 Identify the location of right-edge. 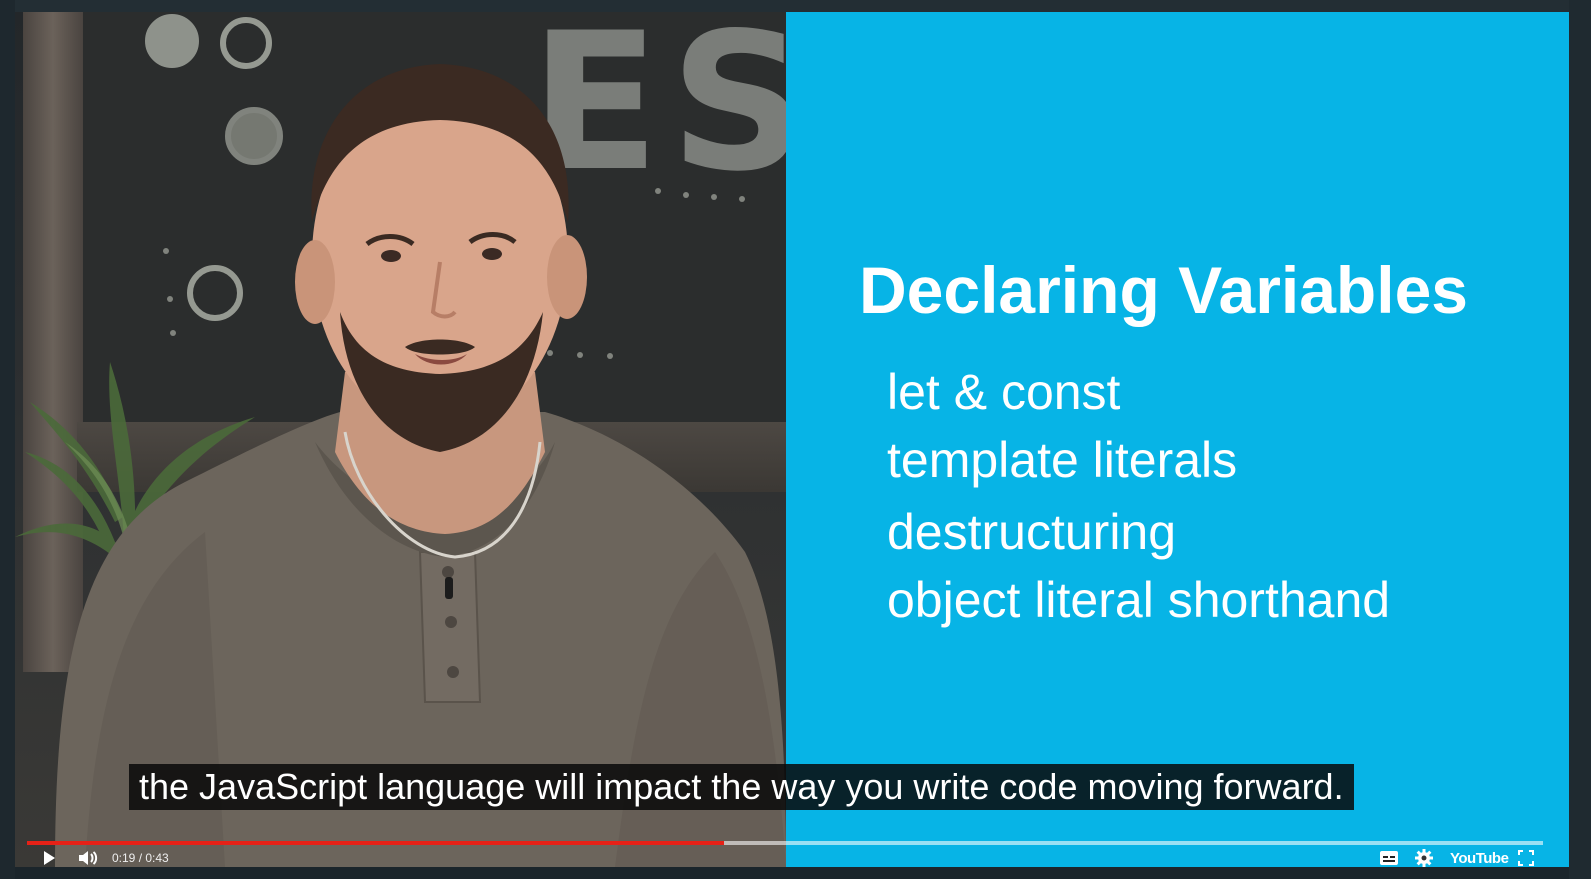
(1580, 439).